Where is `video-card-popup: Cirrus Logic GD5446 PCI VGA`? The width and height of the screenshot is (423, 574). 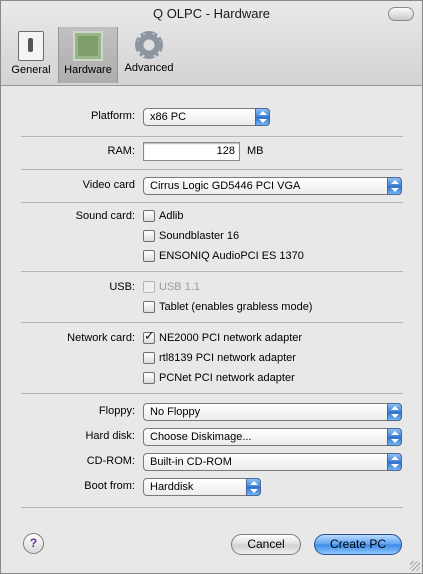
video-card-popup: Cirrus Logic GD5446 PCI VGA is located at coordinates (272, 186).